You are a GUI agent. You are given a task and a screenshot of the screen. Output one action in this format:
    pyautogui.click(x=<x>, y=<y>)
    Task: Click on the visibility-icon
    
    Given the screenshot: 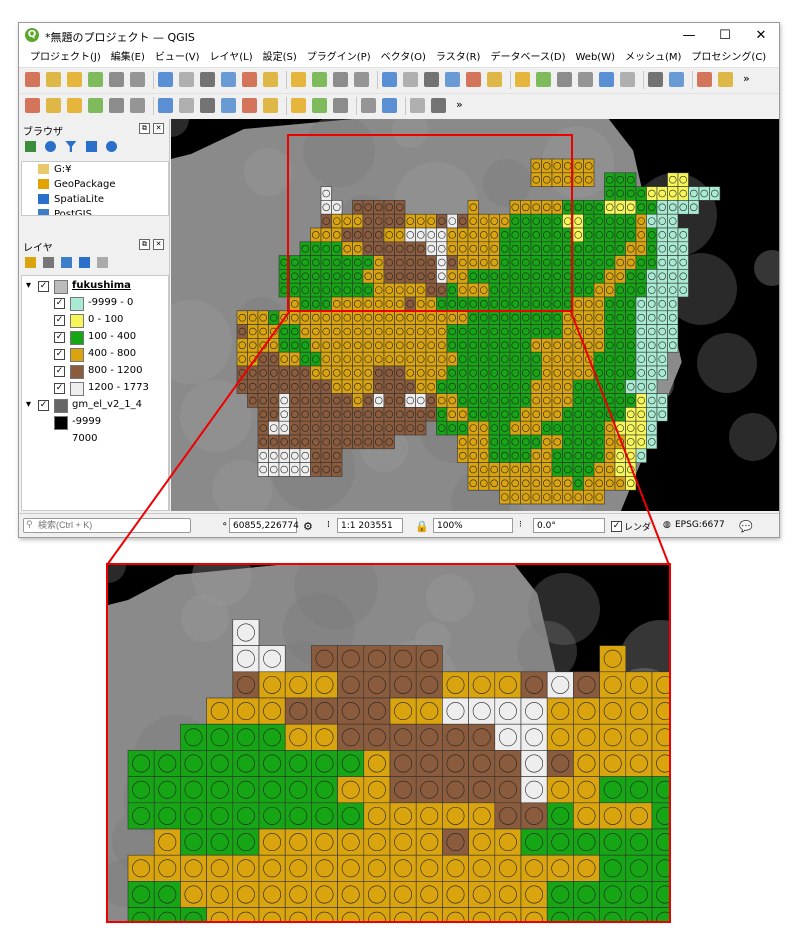 What is the action you would take?
    pyautogui.click(x=66, y=262)
    